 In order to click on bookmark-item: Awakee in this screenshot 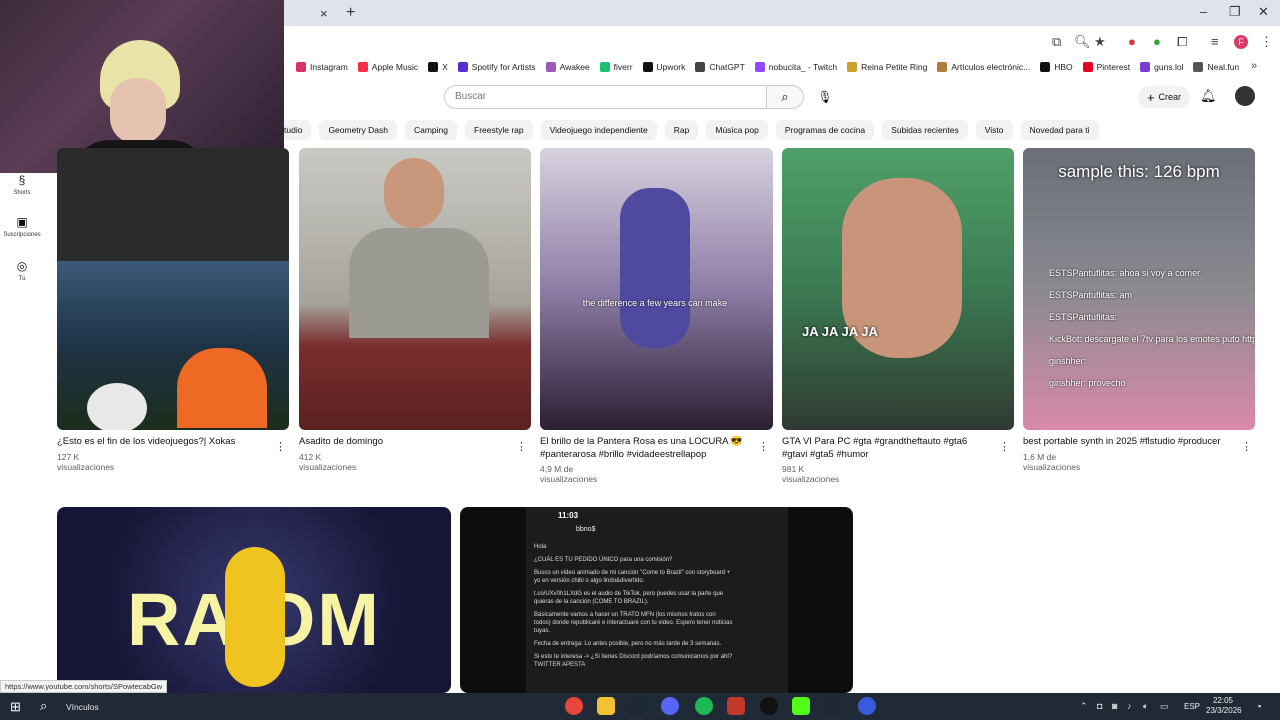, I will do `click(567, 67)`.